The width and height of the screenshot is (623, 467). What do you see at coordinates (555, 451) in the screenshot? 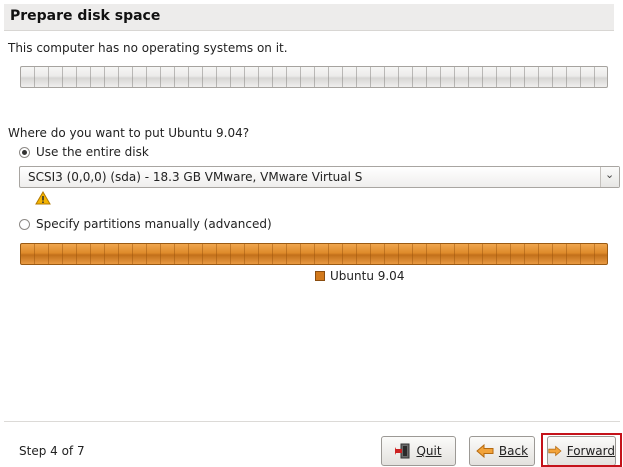
I see `forward-arrow-icon` at bounding box center [555, 451].